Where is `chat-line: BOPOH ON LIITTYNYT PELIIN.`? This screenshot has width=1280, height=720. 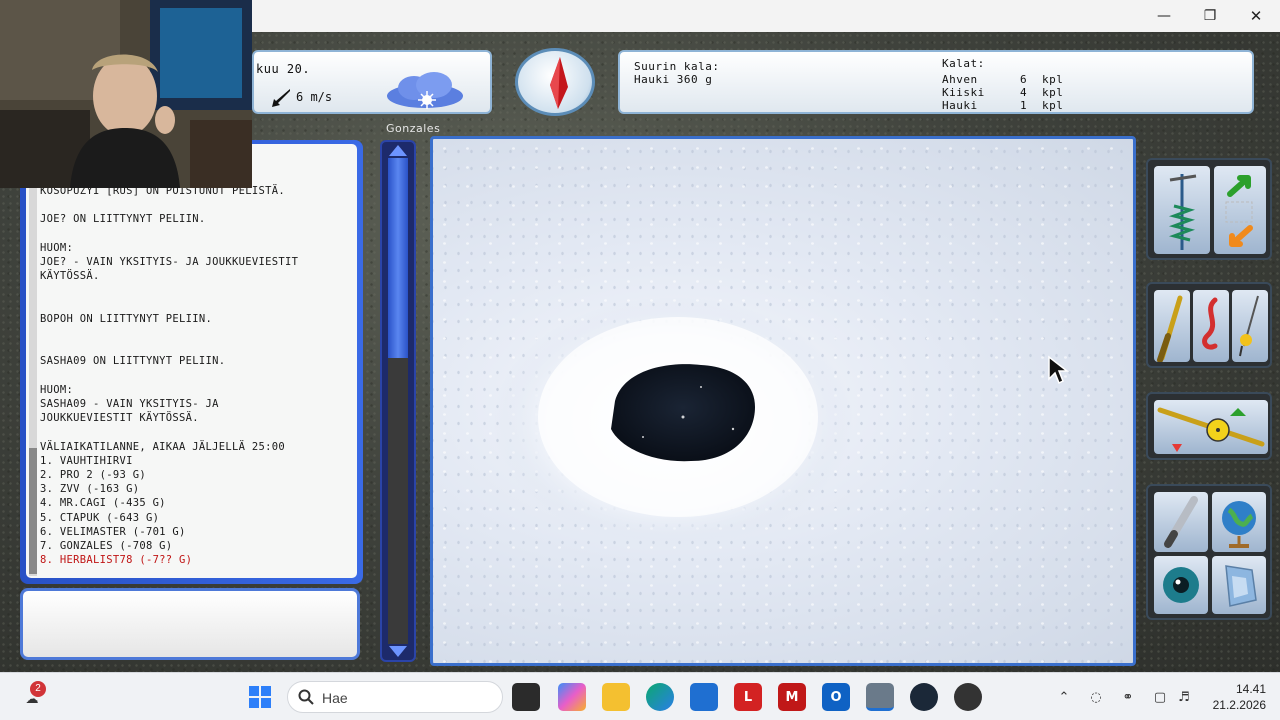 chat-line: BOPOH ON LIITTYNYT PELIIN. is located at coordinates (126, 318).